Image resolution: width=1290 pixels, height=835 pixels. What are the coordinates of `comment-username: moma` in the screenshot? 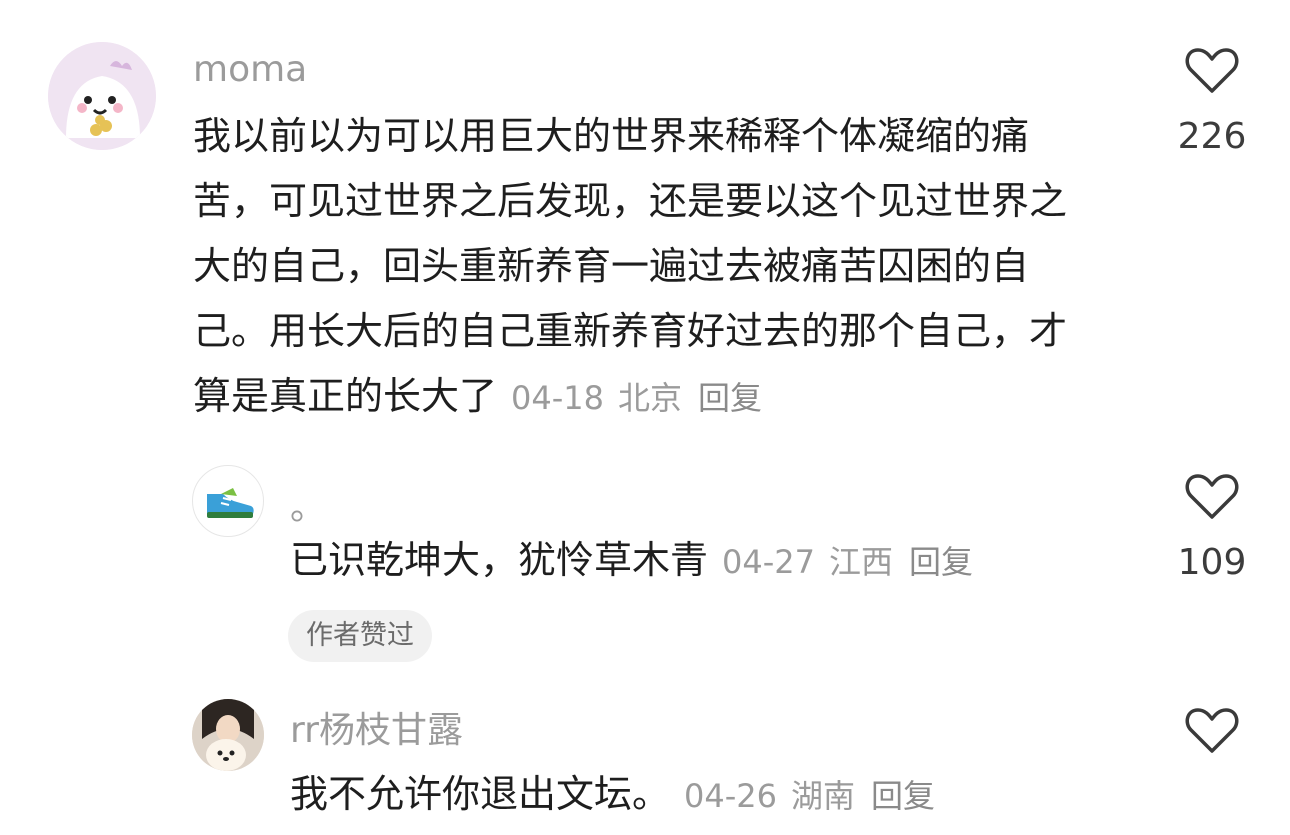 It's located at (250, 70).